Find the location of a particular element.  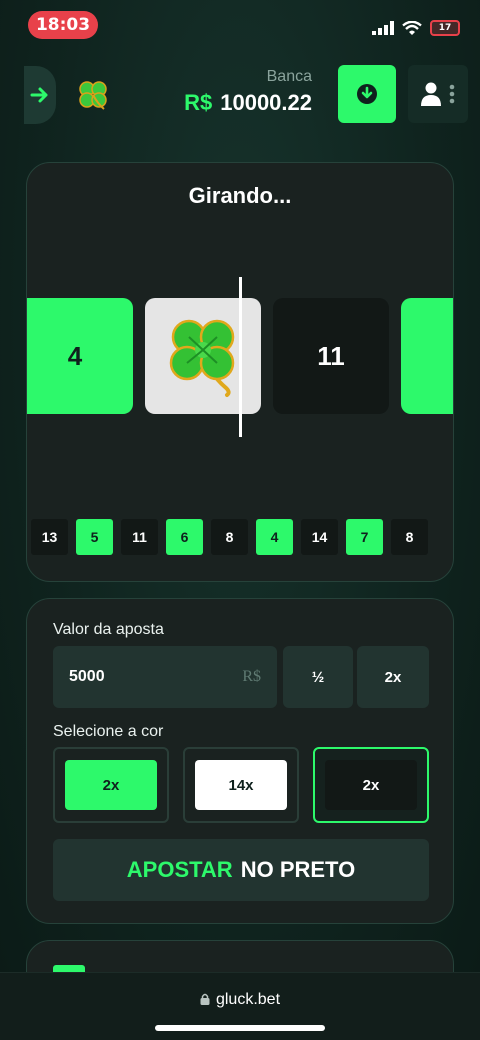

clover-logo-icon is located at coordinates (93, 95).